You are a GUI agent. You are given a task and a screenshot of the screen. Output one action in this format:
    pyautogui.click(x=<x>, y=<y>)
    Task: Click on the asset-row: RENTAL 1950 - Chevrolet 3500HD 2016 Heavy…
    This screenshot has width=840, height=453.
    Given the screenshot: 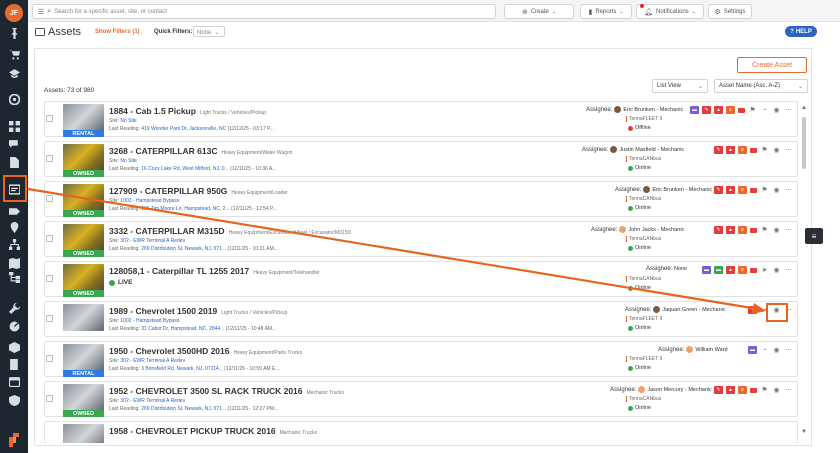 What is the action you would take?
    pyautogui.click(x=421, y=359)
    